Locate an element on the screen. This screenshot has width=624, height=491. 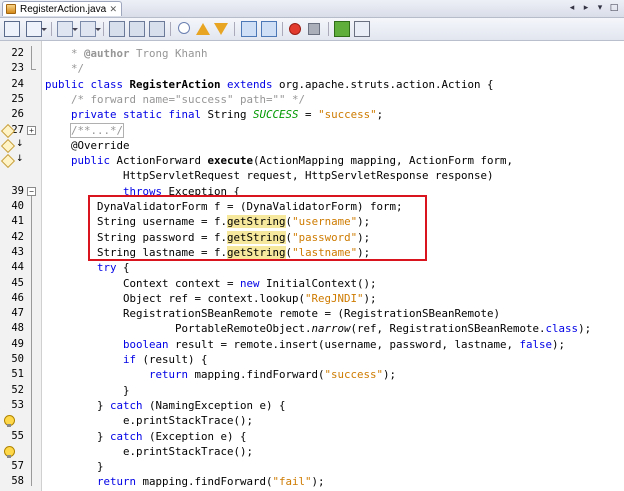
shift-left-icon is located at coordinates (249, 29).